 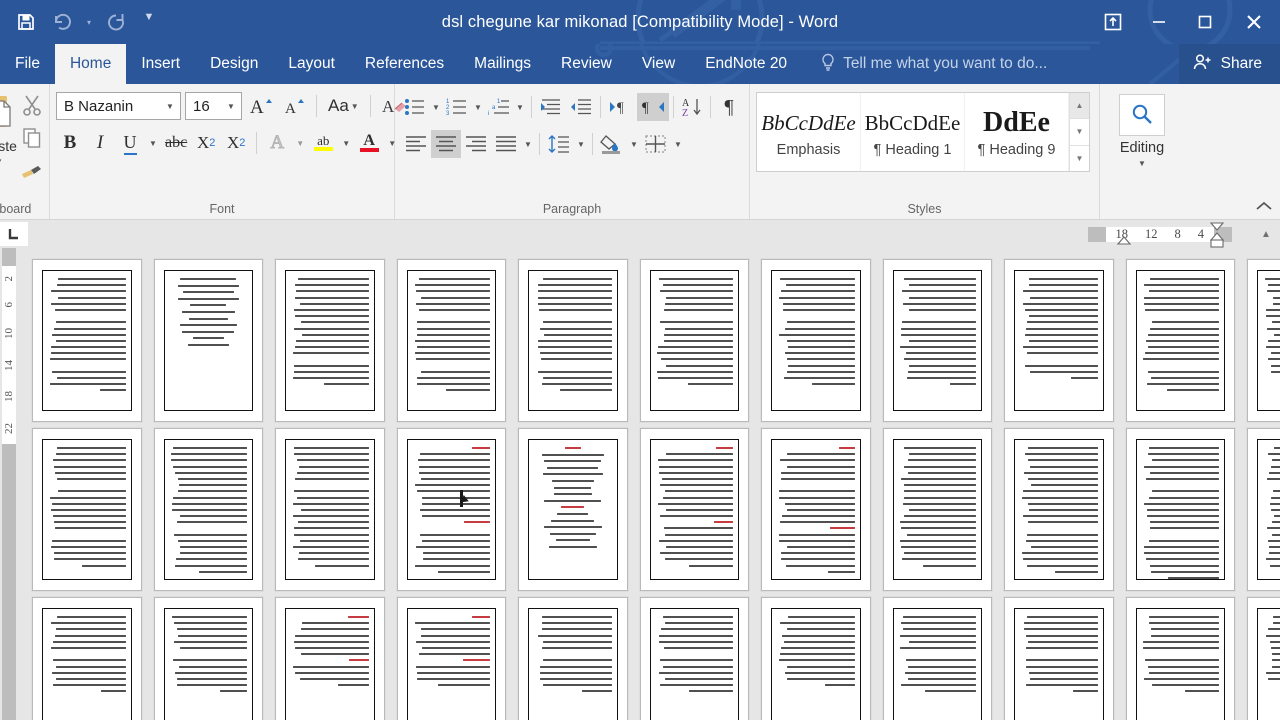 What do you see at coordinates (149, 22) in the screenshot?
I see `customize-qat-icon: ▼` at bounding box center [149, 22].